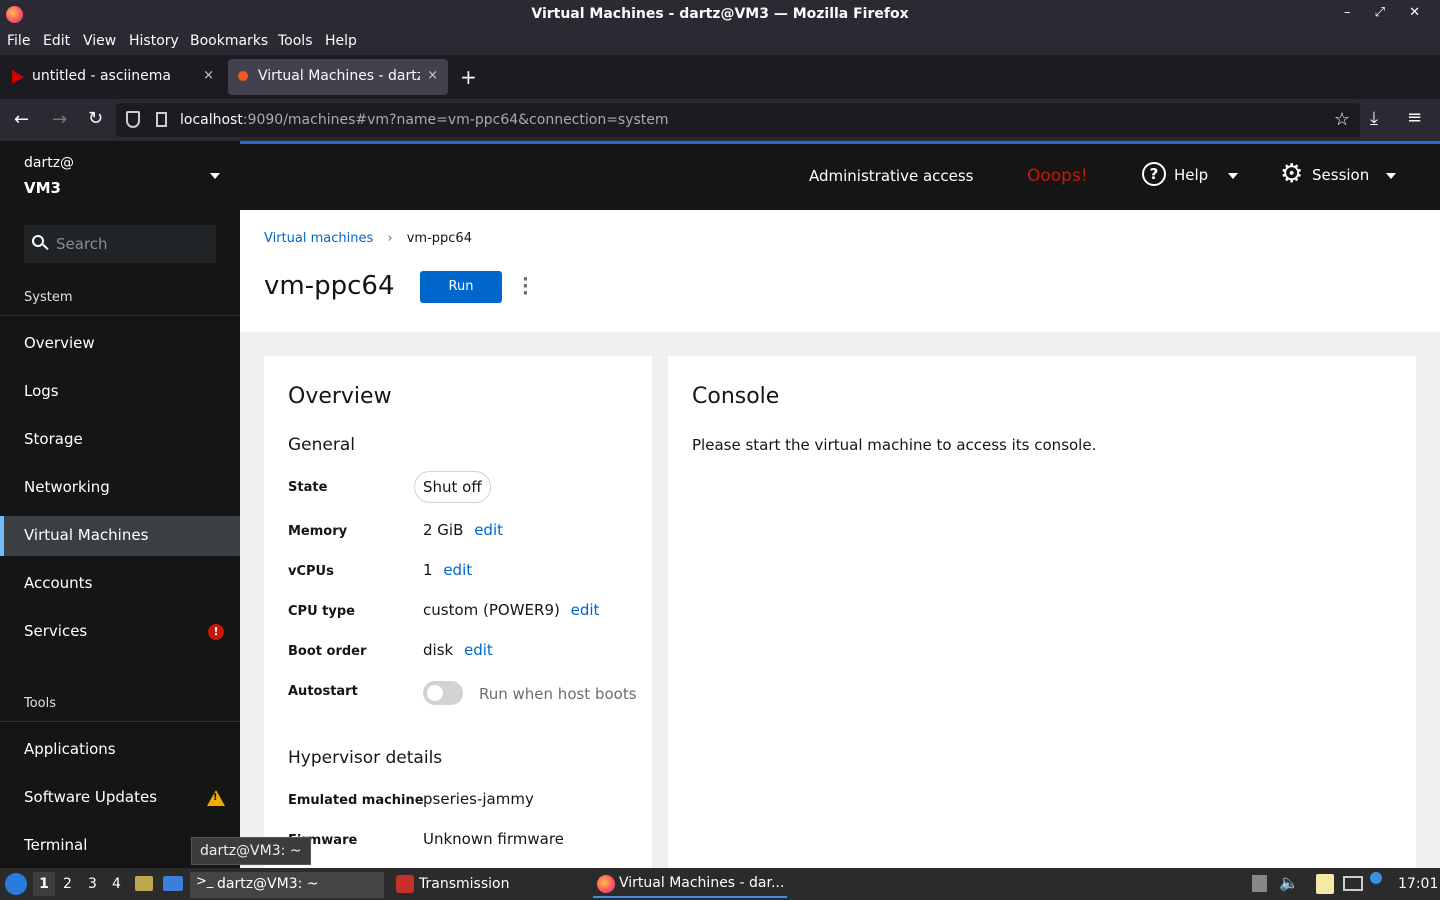 The image size is (1440, 900). What do you see at coordinates (120, 632) in the screenshot?
I see `nav-services: Services !` at bounding box center [120, 632].